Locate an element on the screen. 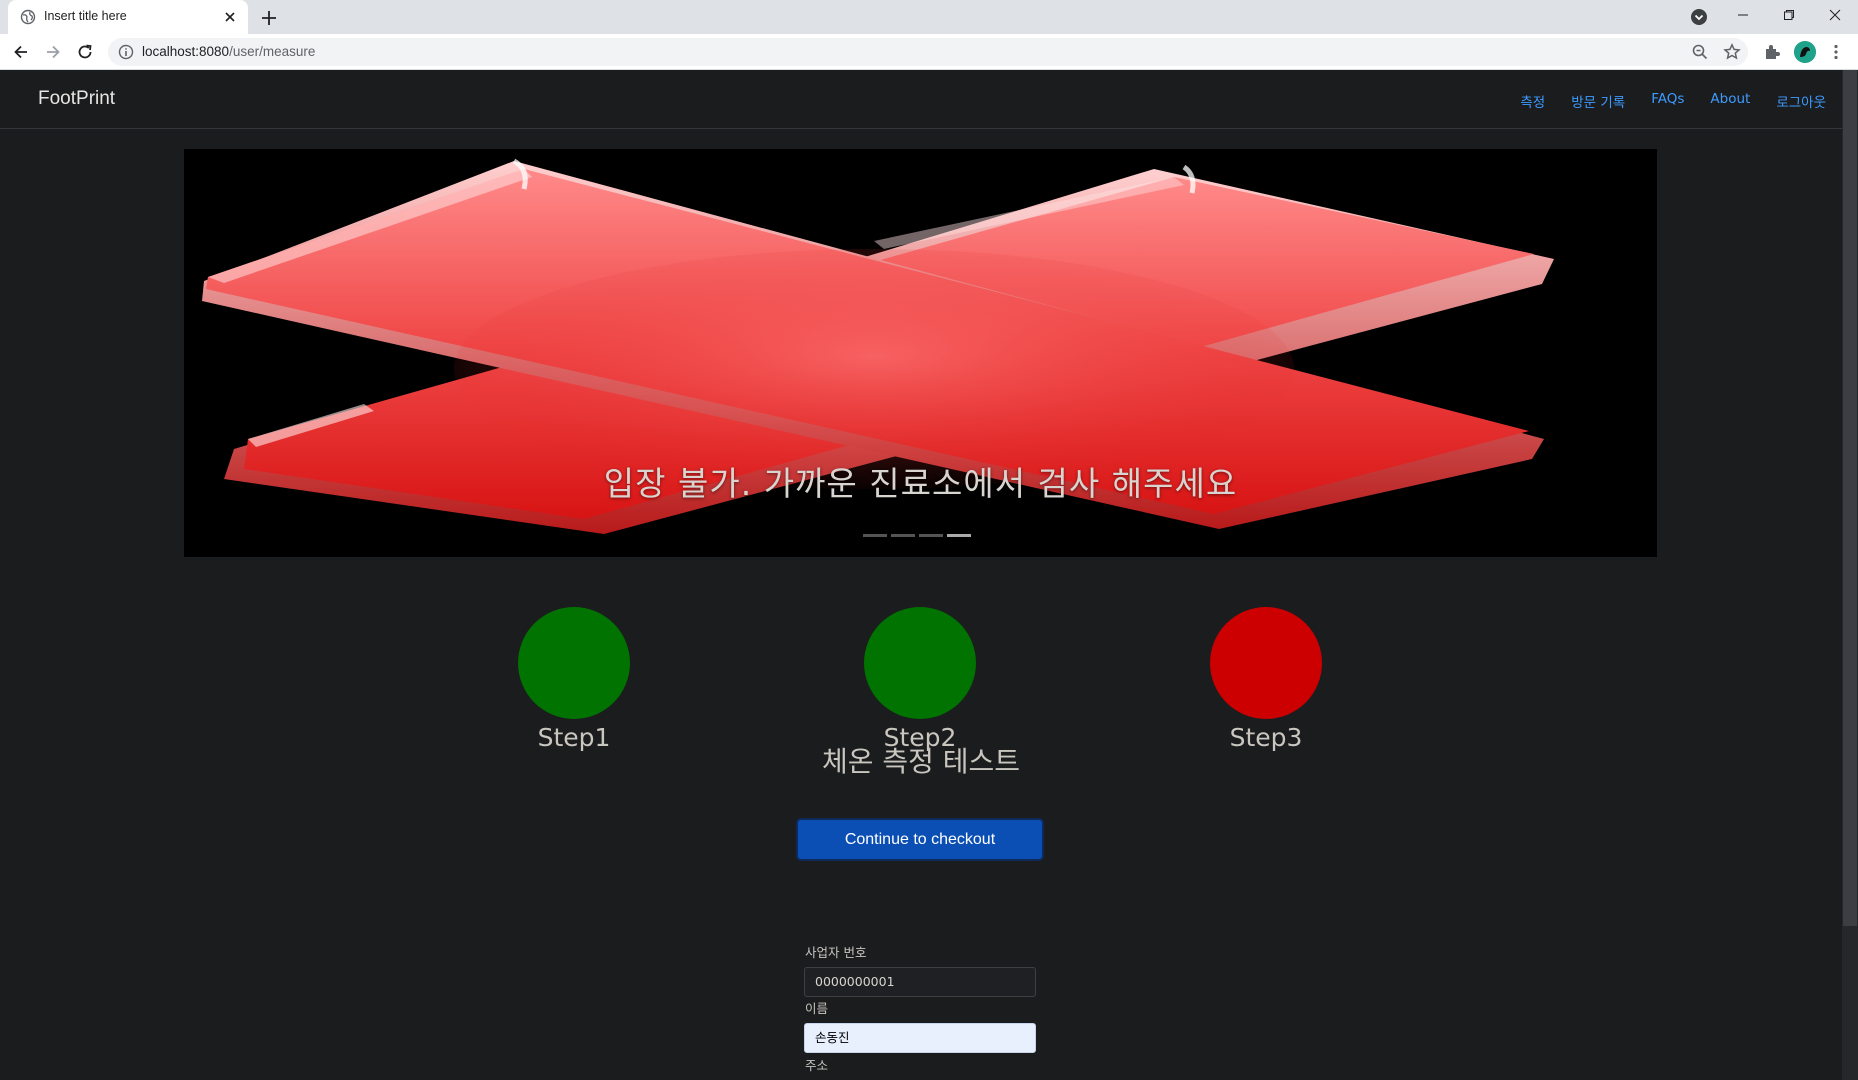  url-text: localhost:8080/user/measure is located at coordinates (228, 51).